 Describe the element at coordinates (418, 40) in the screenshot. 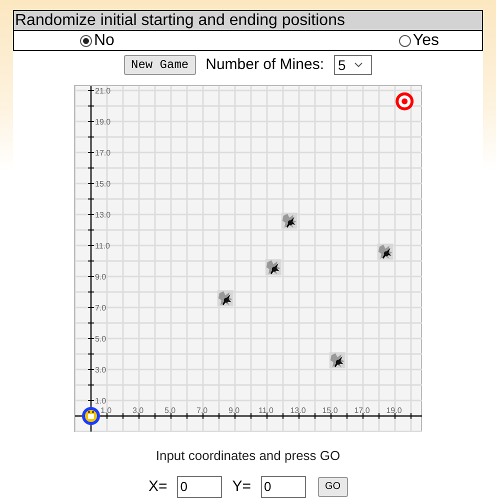

I see `radio-option: Yes` at that location.